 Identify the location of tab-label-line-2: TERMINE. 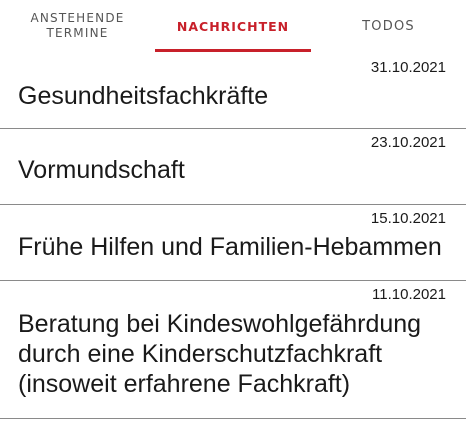
(77, 33).